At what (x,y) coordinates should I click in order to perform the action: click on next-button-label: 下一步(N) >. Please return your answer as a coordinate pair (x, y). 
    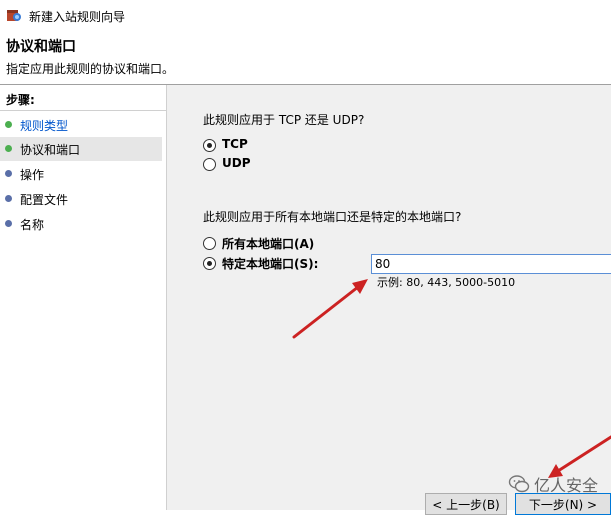
    Looking at the image, I should click on (563, 505).